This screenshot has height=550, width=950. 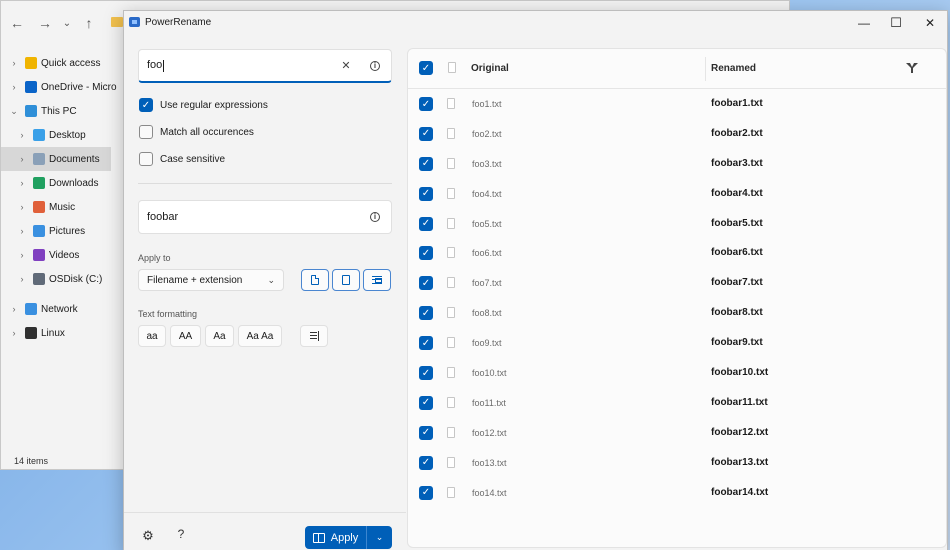 I want to click on tree-item: › Videos, so click(x=56, y=255).